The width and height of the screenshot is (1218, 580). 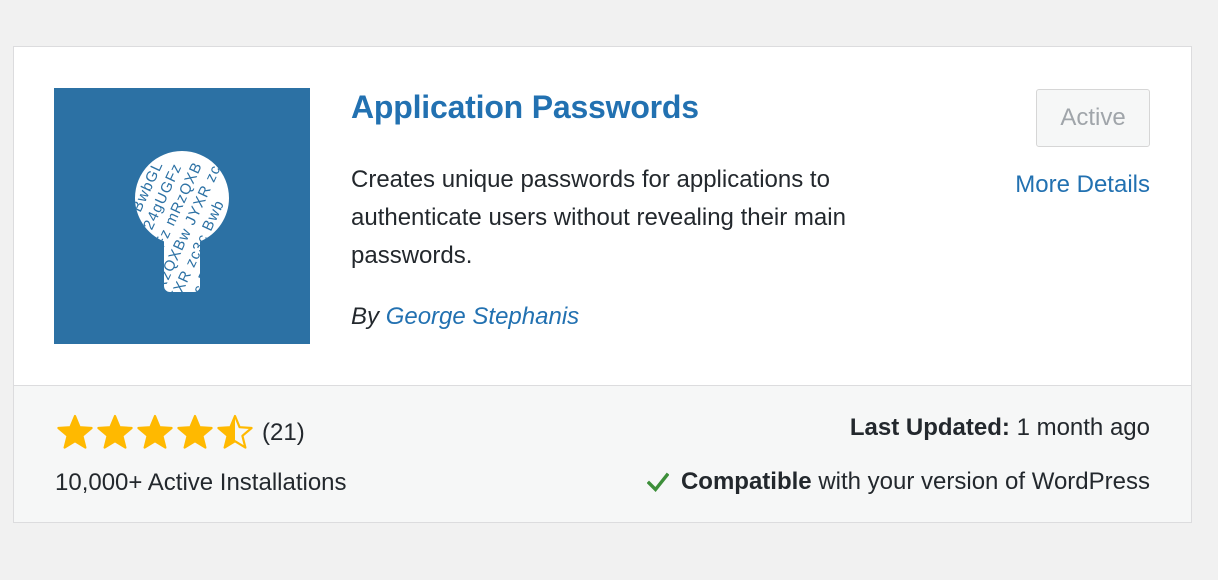 I want to click on stars, so click(x=156, y=433).